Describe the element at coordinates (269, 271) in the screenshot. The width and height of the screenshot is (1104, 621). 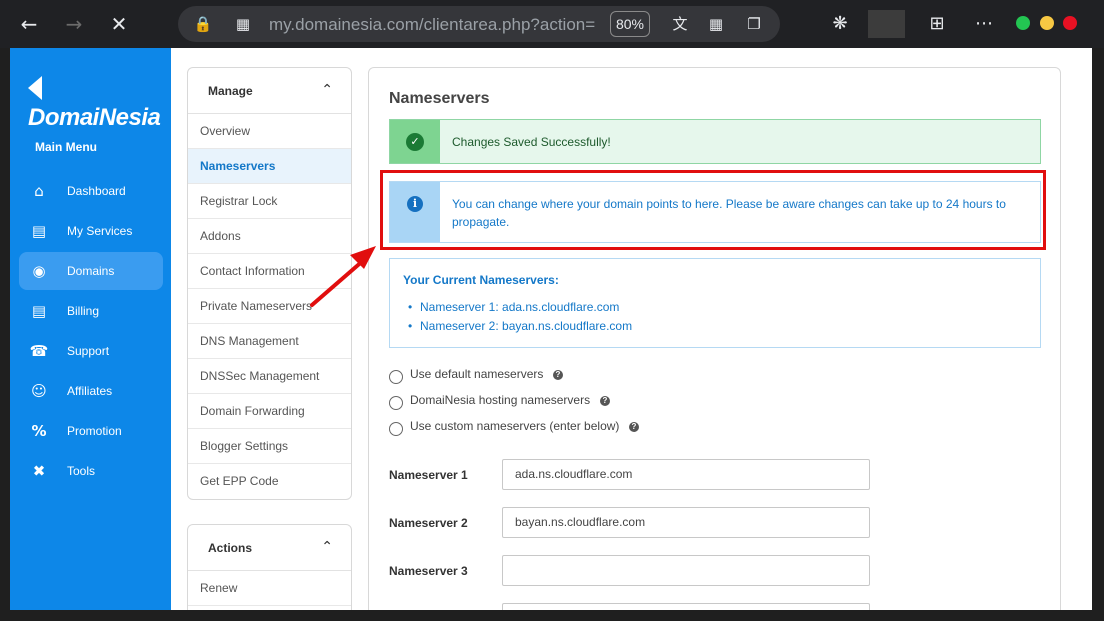
I see `manage-item-contact-information: Contact Information` at that location.